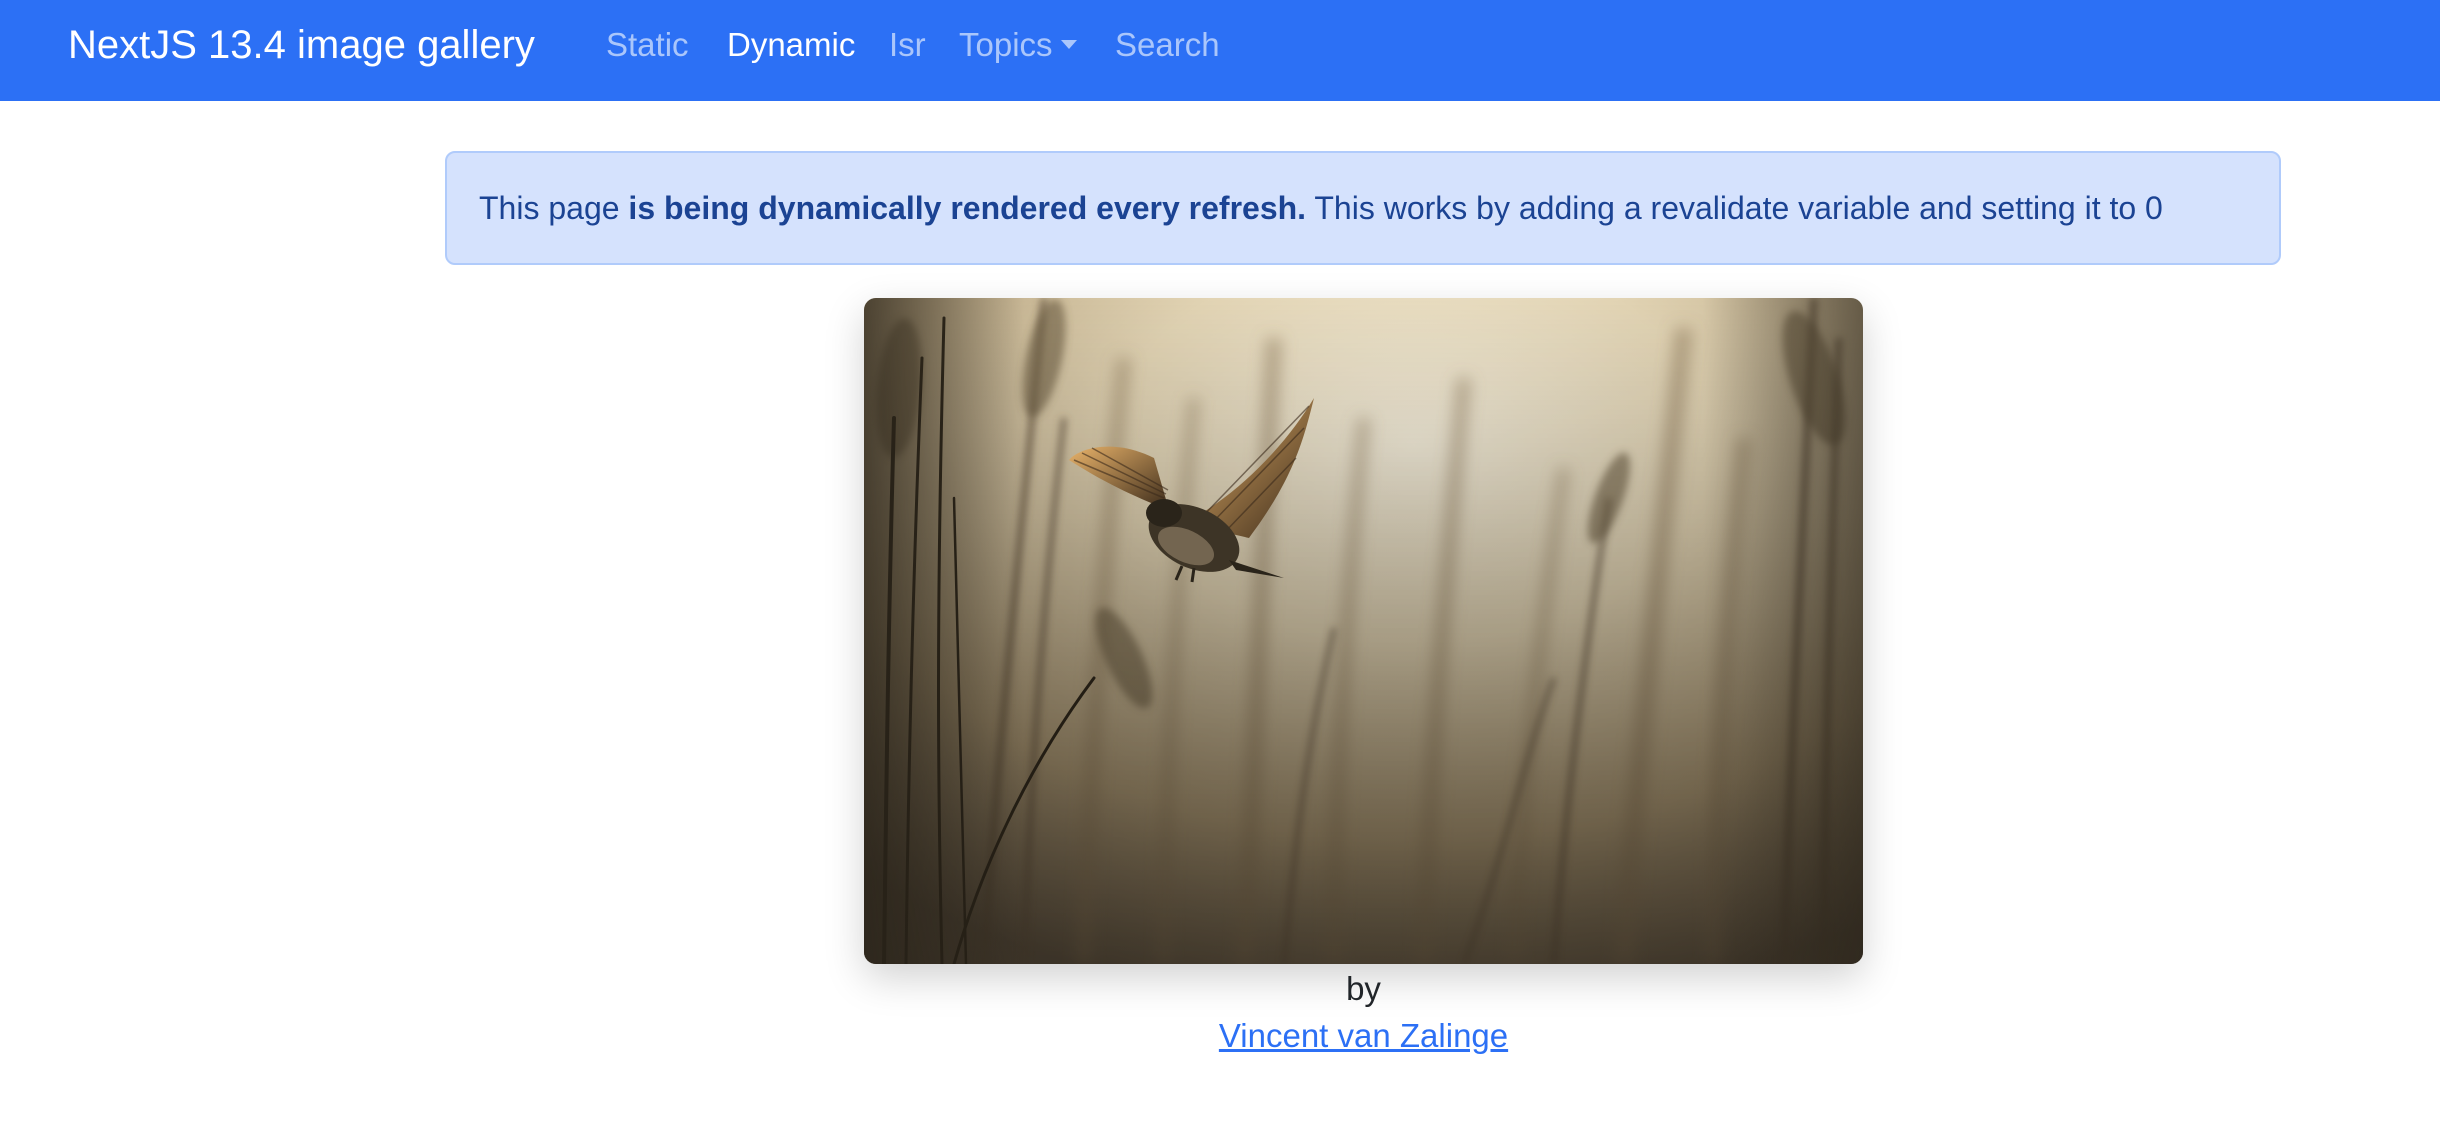  Describe the element at coordinates (301, 45) in the screenshot. I see `brand-link: NextJS 13.4 image gallery` at that location.